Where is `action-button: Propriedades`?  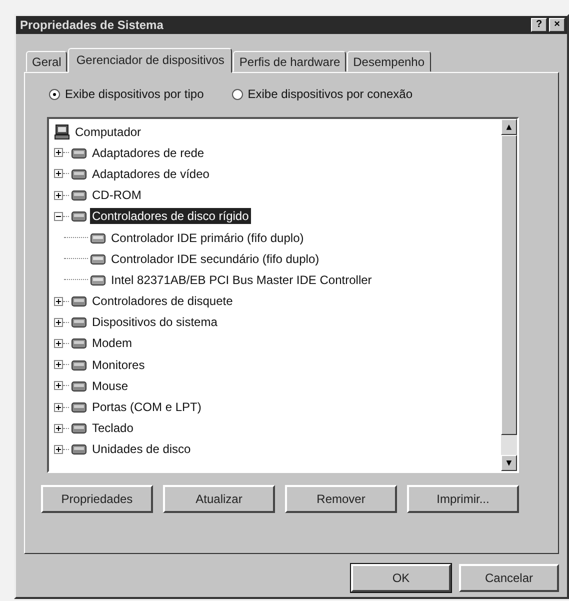
action-button: Propriedades is located at coordinates (97, 499).